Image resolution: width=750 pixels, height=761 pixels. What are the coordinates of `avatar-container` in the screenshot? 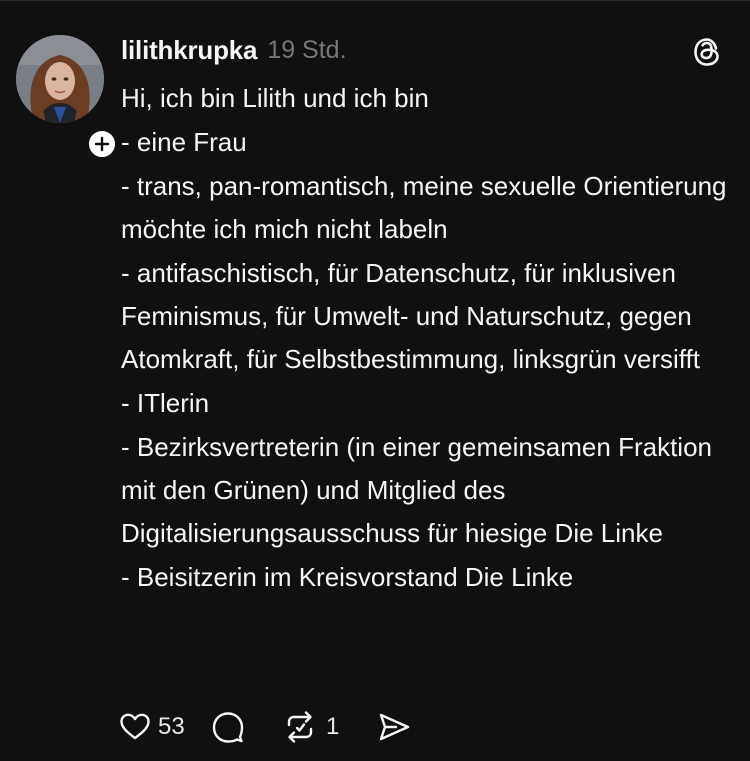 It's located at (67, 97).